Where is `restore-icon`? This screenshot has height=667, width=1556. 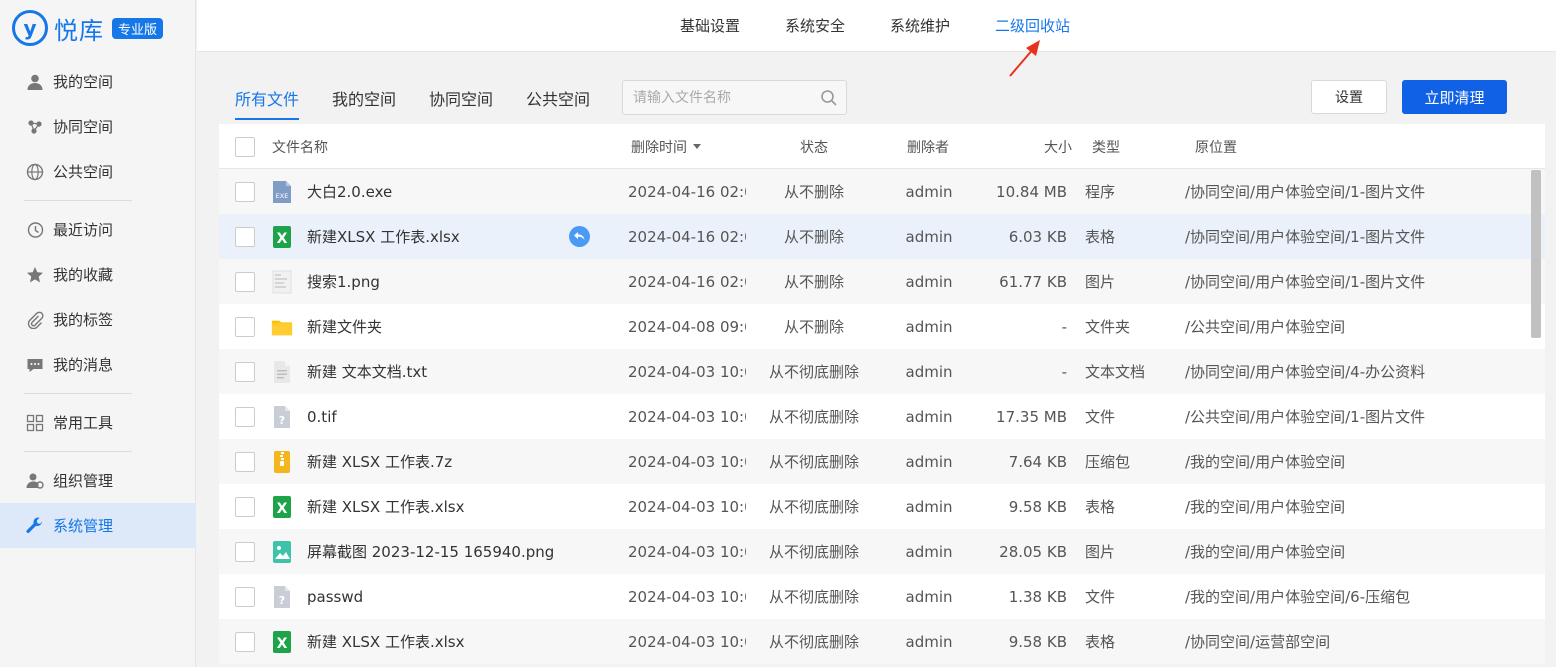 restore-icon is located at coordinates (580, 236).